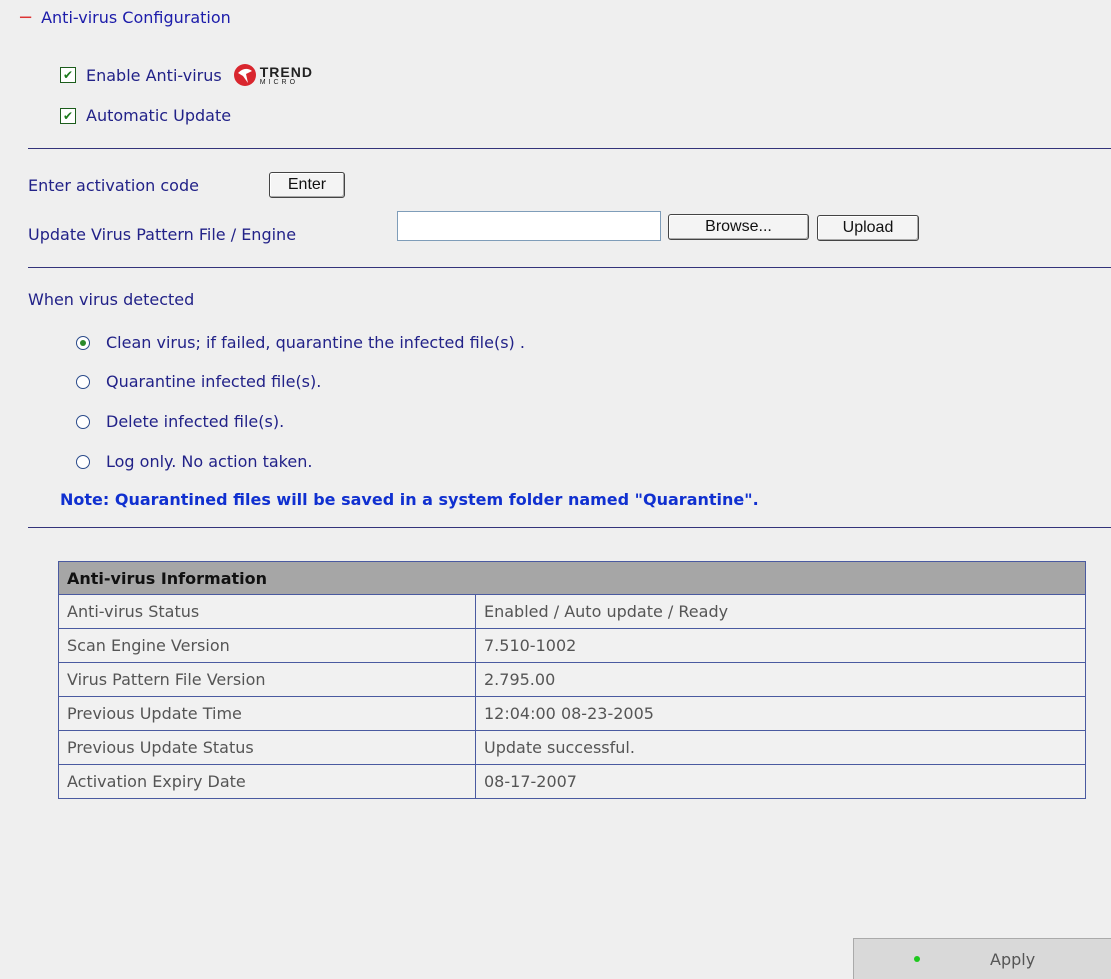 The width and height of the screenshot is (1111, 979). Describe the element at coordinates (982, 958) in the screenshot. I see `apply-button: Apply` at that location.